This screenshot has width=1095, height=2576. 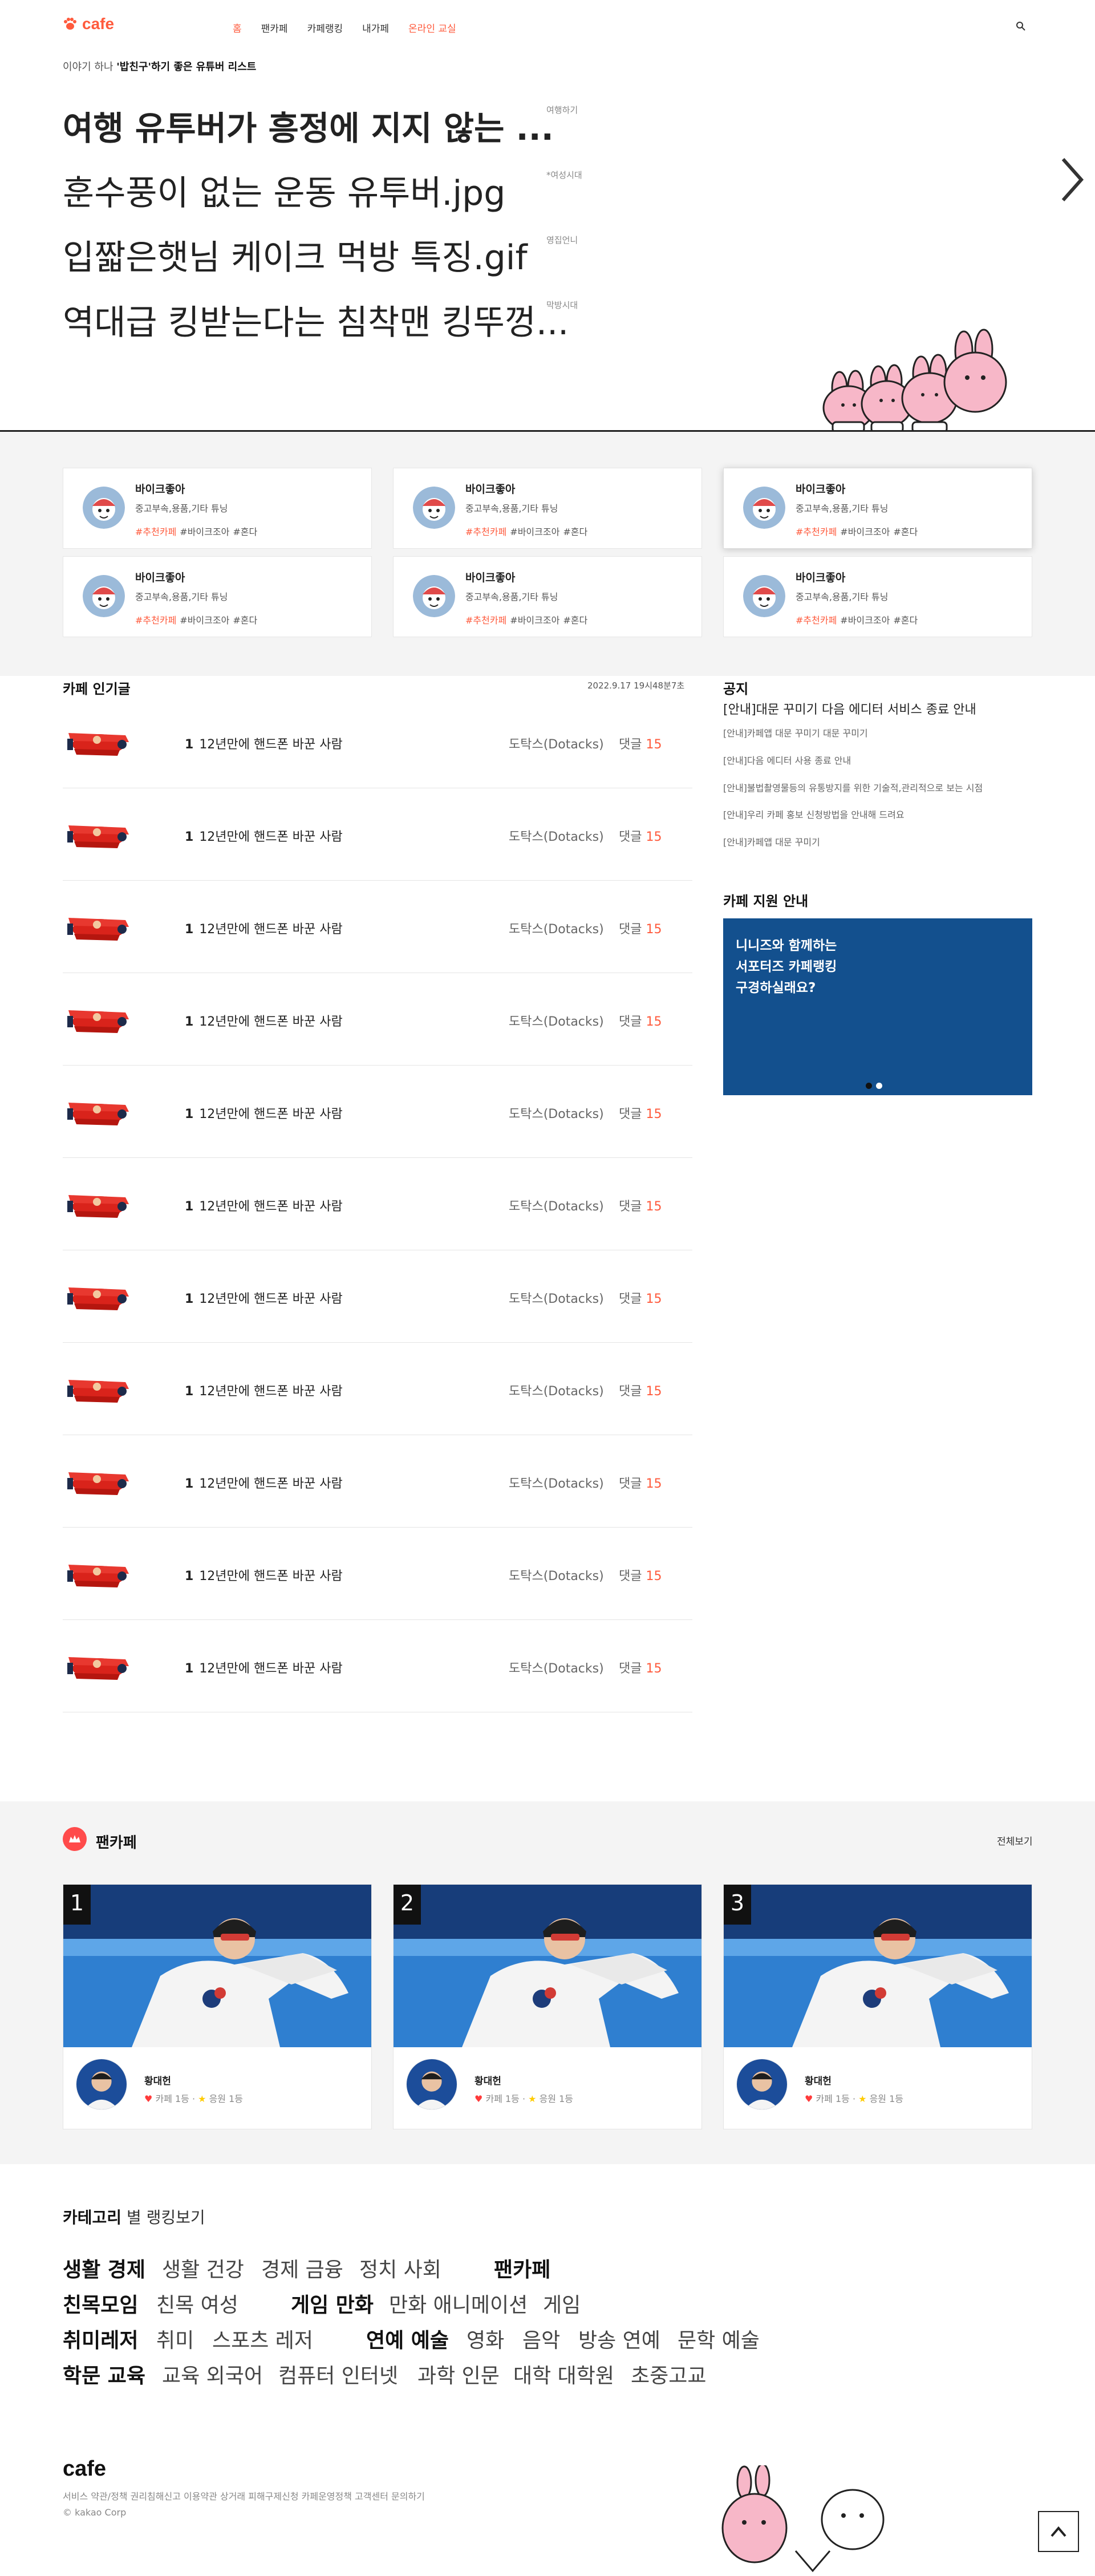 I want to click on category-main: 취미레저, so click(x=100, y=2339).